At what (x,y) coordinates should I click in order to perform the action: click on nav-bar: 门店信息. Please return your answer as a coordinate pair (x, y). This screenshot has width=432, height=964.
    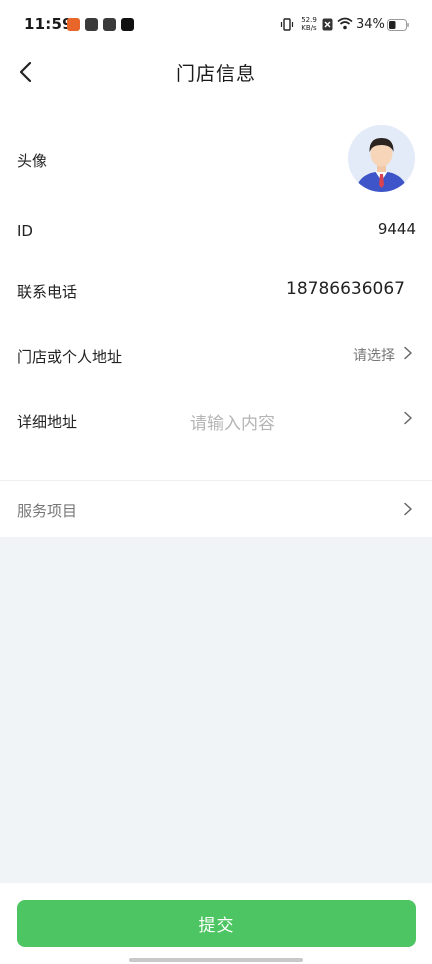
    Looking at the image, I should click on (216, 72).